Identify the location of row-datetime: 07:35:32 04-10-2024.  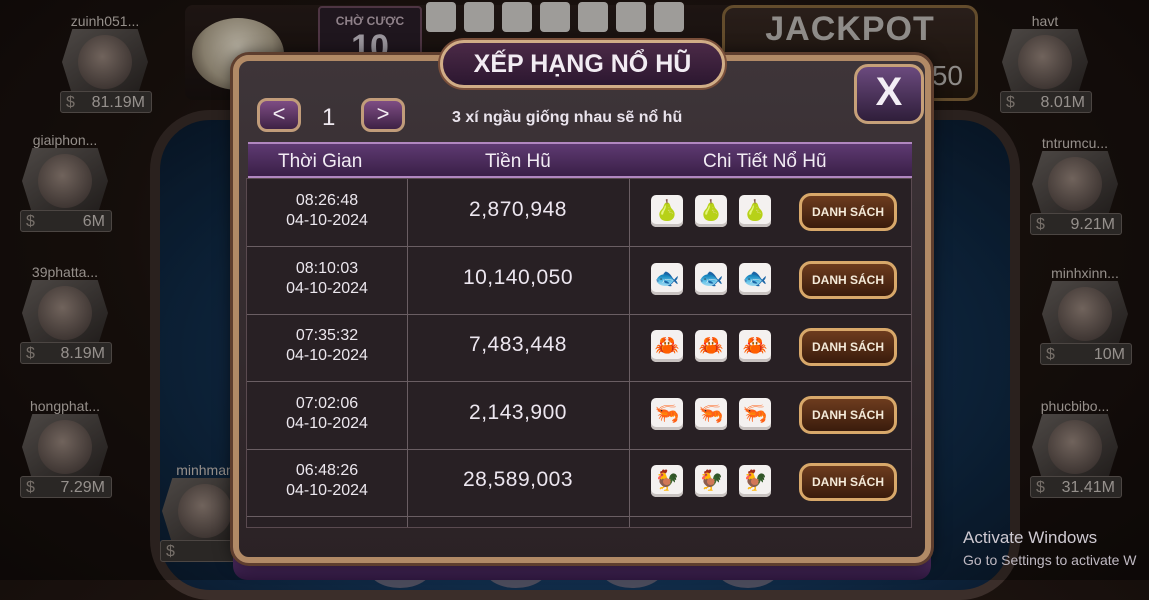
(327, 346).